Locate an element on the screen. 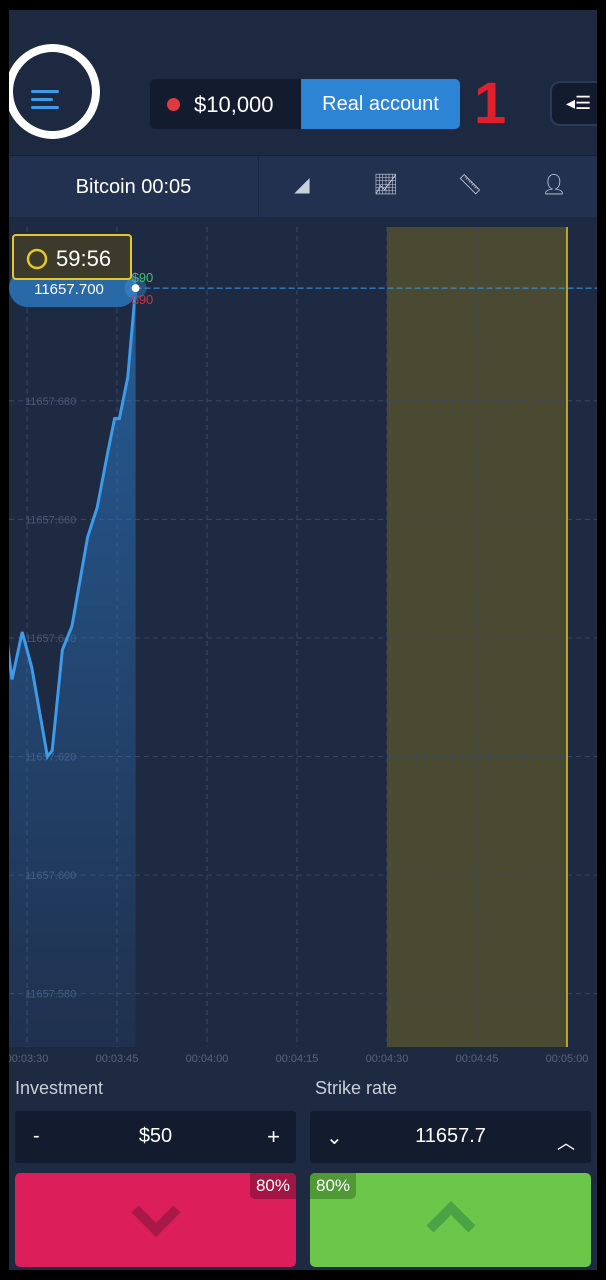 The image size is (606, 1280). toolbar: Bitcoin 00:05 ◢ 📈︎ 📏︎ 👤︎ is located at coordinates (303, 186).